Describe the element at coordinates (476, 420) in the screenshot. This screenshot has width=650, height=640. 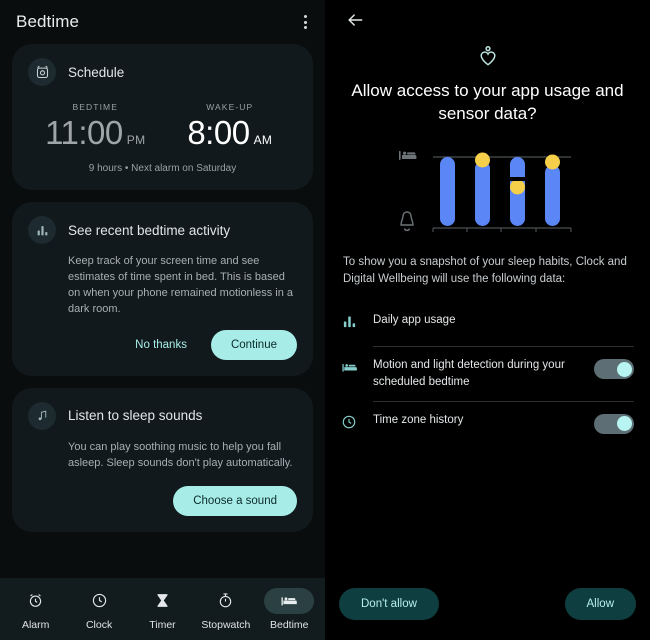
I see `permission-text: Time zone history` at that location.